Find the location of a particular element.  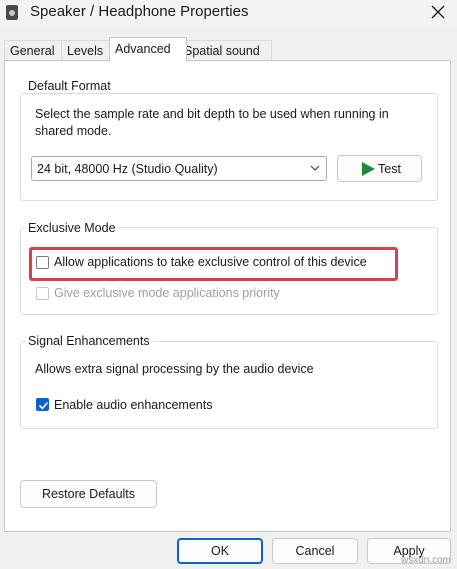

cancel-button: Cancel is located at coordinates (315, 551).